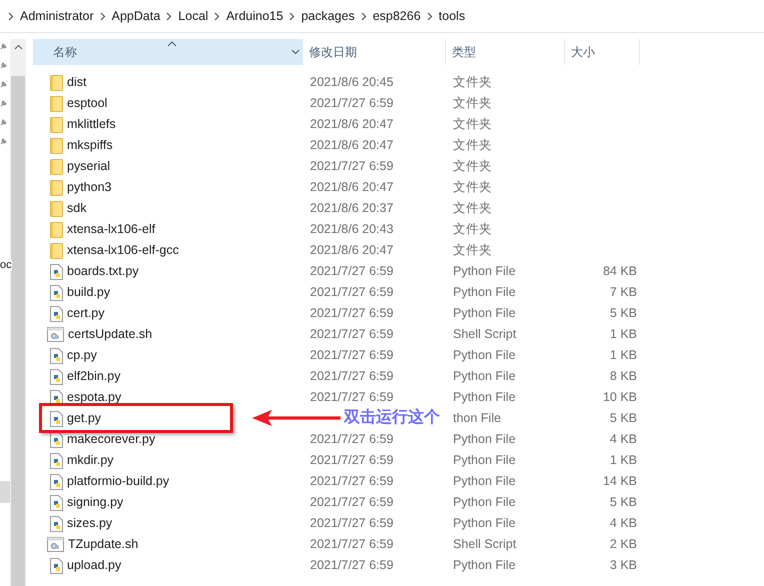  I want to click on scroll-thumb, so click(18, 331).